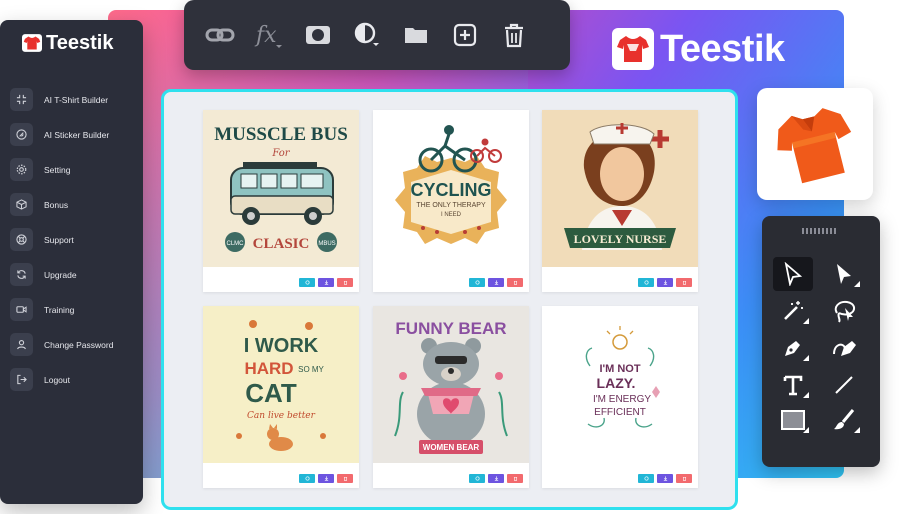  I want to click on line-tool-icon, so click(844, 385).